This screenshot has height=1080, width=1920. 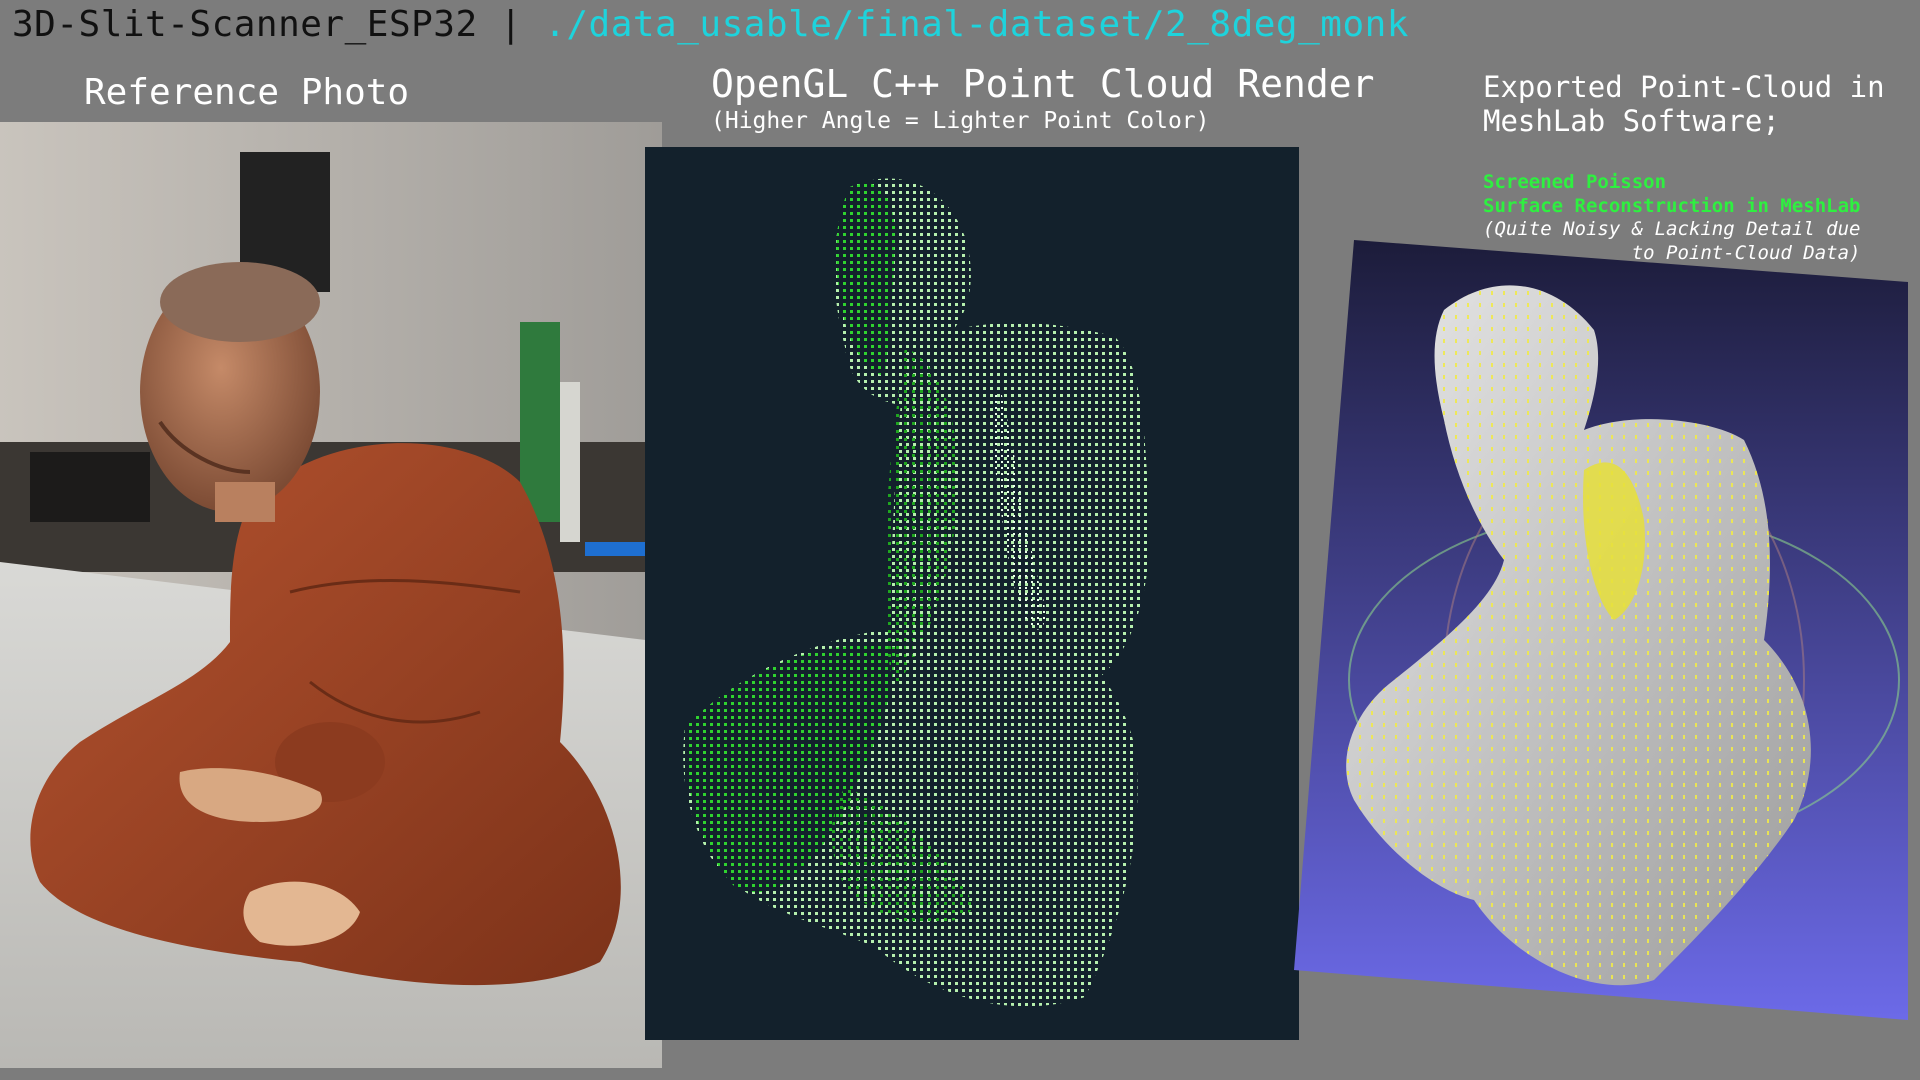 I want to click on project-name: 3D-Slit-Scanner_ESP32, so click(x=245, y=24).